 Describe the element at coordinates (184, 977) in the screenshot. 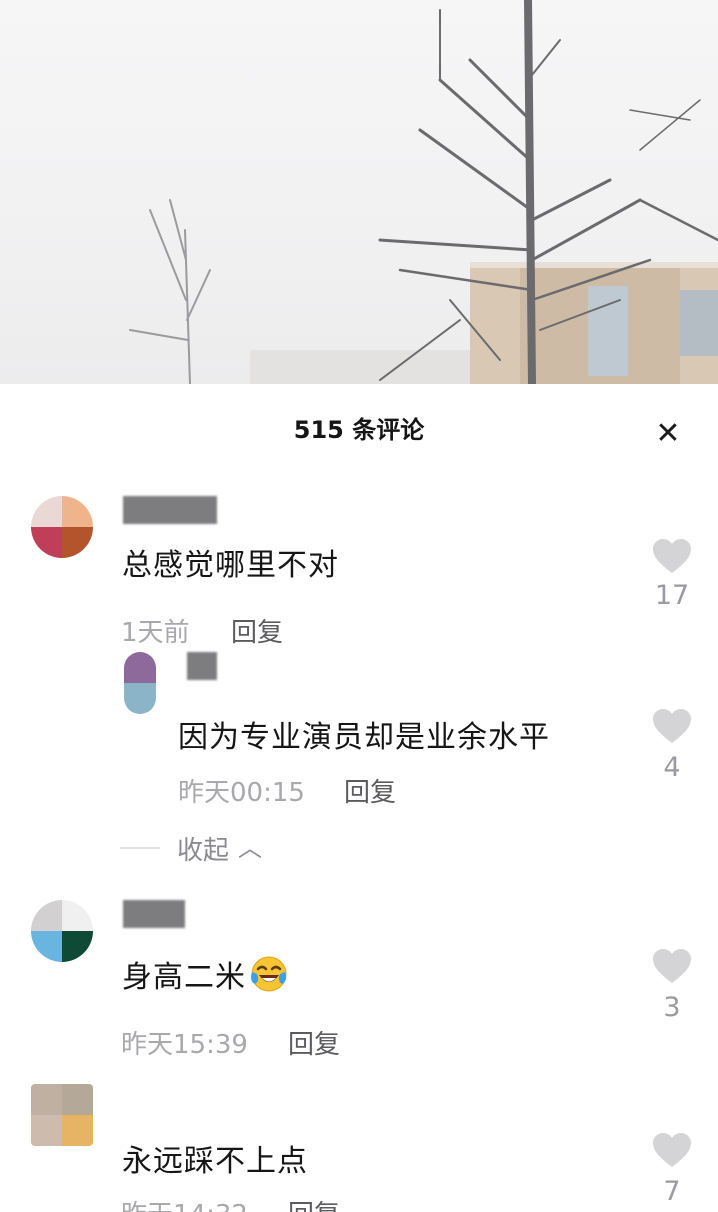

I see `comment-text-content: 身高二米` at that location.